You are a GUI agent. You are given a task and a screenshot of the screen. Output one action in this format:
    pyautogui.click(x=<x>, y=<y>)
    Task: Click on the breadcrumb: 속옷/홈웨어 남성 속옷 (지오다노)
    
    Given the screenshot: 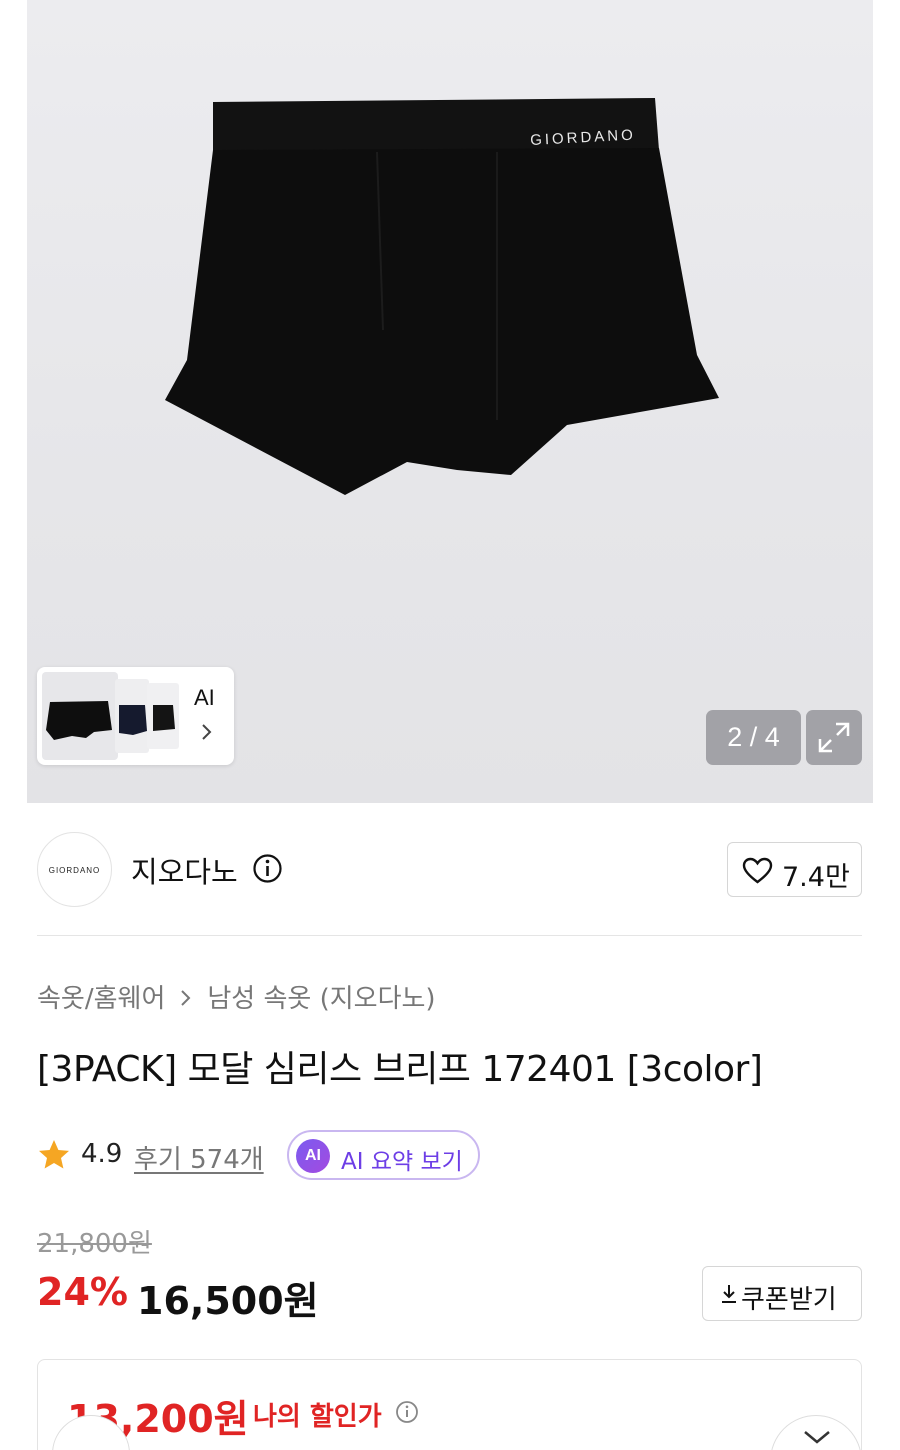 What is the action you would take?
    pyautogui.click(x=236, y=996)
    